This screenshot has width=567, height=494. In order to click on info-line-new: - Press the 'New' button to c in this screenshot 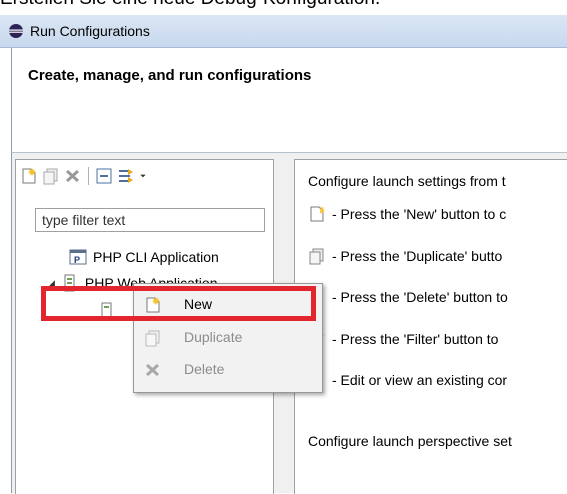, I will do `click(407, 214)`.